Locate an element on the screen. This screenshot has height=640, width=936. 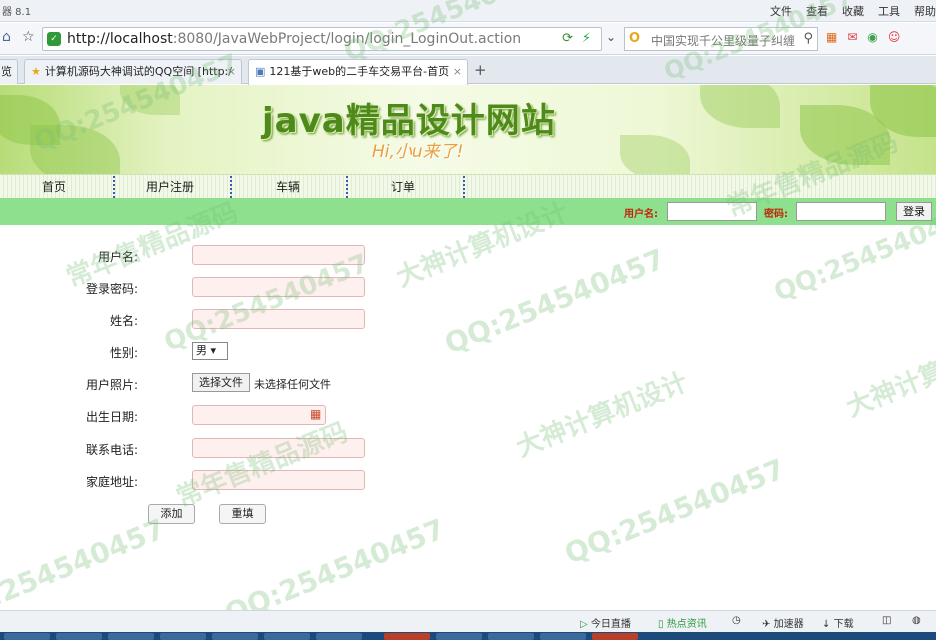
shield-icon: ✓ is located at coordinates (54, 39).